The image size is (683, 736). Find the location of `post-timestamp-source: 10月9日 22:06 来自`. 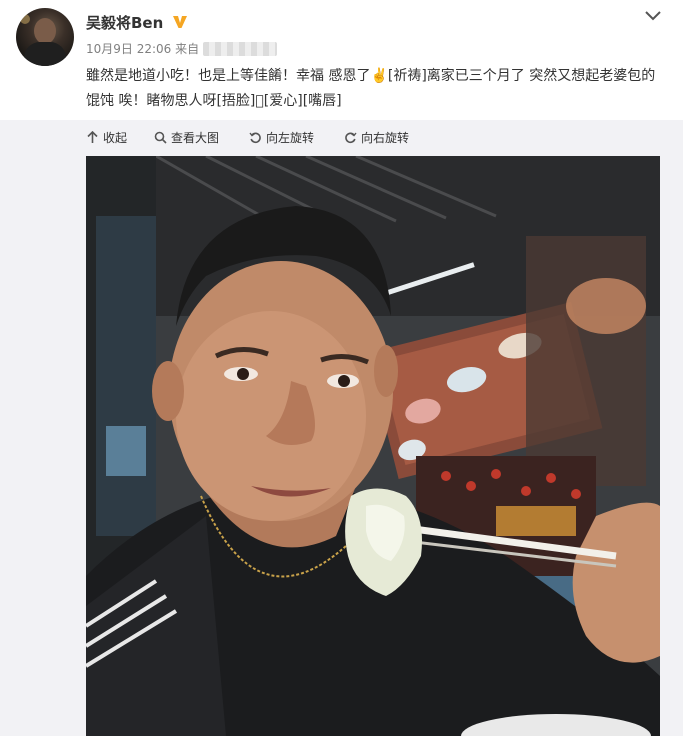

post-timestamp-source: 10月9日 22:06 来自 is located at coordinates (143, 49).